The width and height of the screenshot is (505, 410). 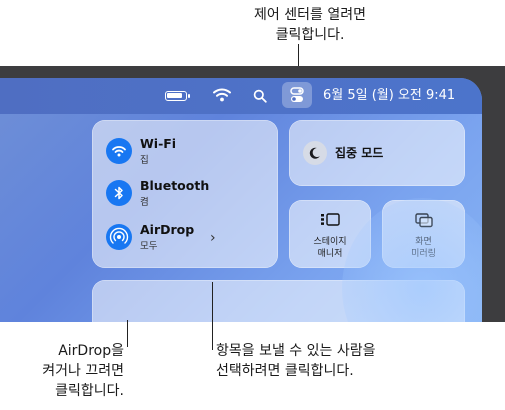 What do you see at coordinates (315, 153) in the screenshot?
I see `moon-icon` at bounding box center [315, 153].